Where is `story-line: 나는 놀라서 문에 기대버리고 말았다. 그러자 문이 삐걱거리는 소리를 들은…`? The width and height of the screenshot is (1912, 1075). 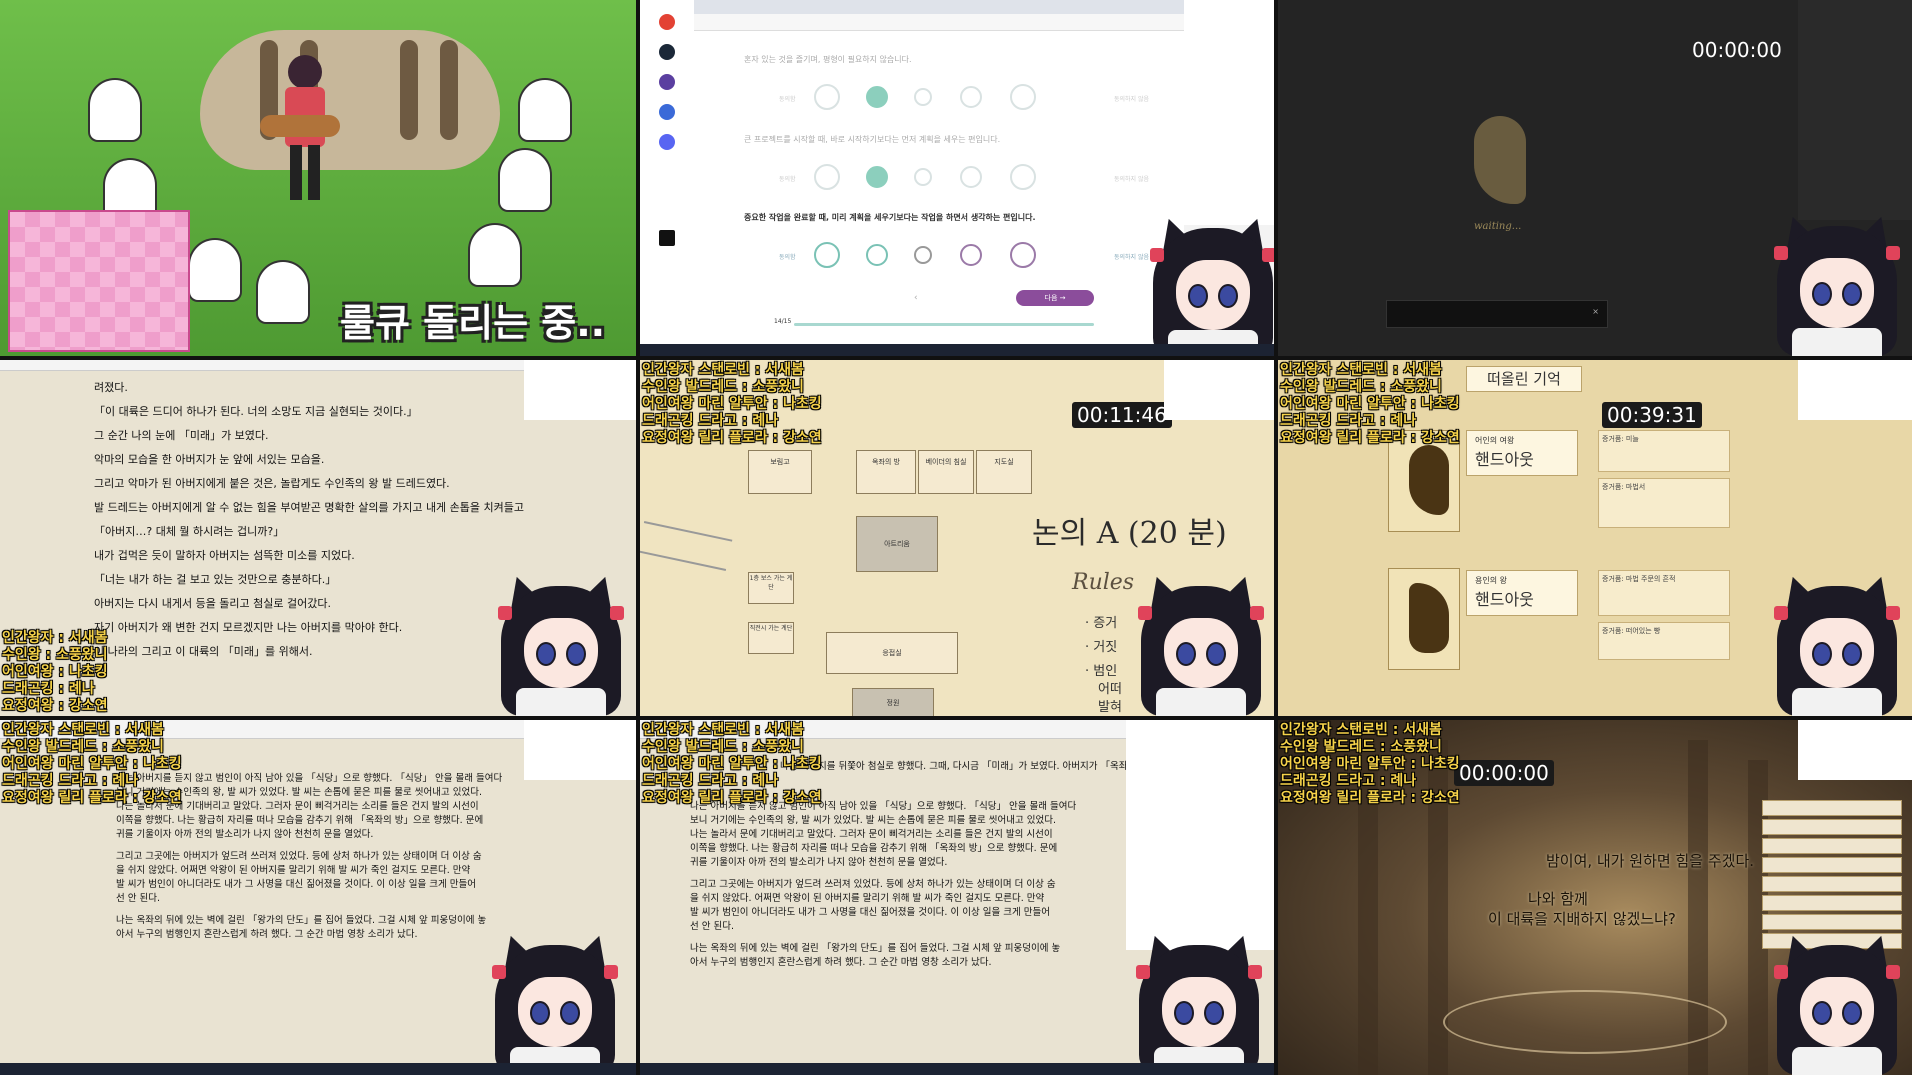 story-line: 나는 놀라서 문에 기대버리고 말았다. 그러자 문이 삐걱거리는 소리를 들은… is located at coordinates (871, 834).